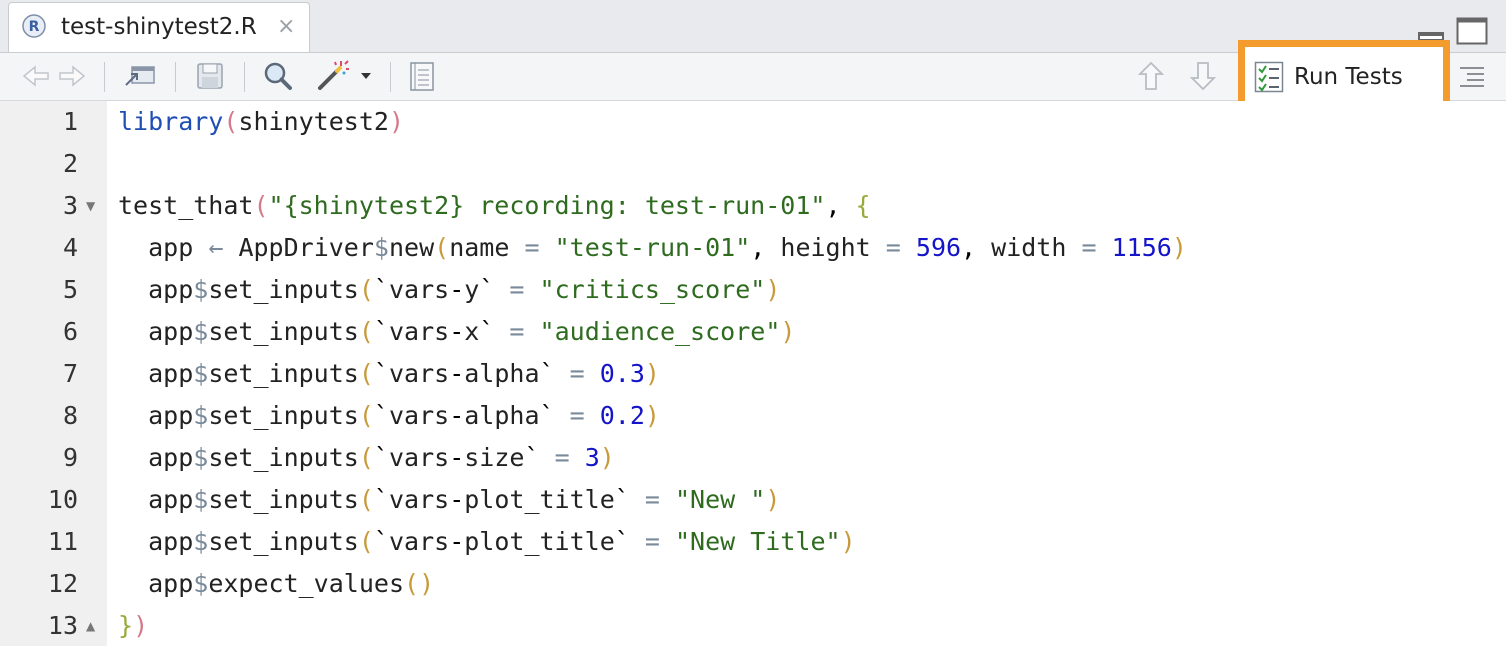 The width and height of the screenshot is (1506, 647). I want to click on editor-tab: R test-shinytest2.R ×, so click(159, 27).